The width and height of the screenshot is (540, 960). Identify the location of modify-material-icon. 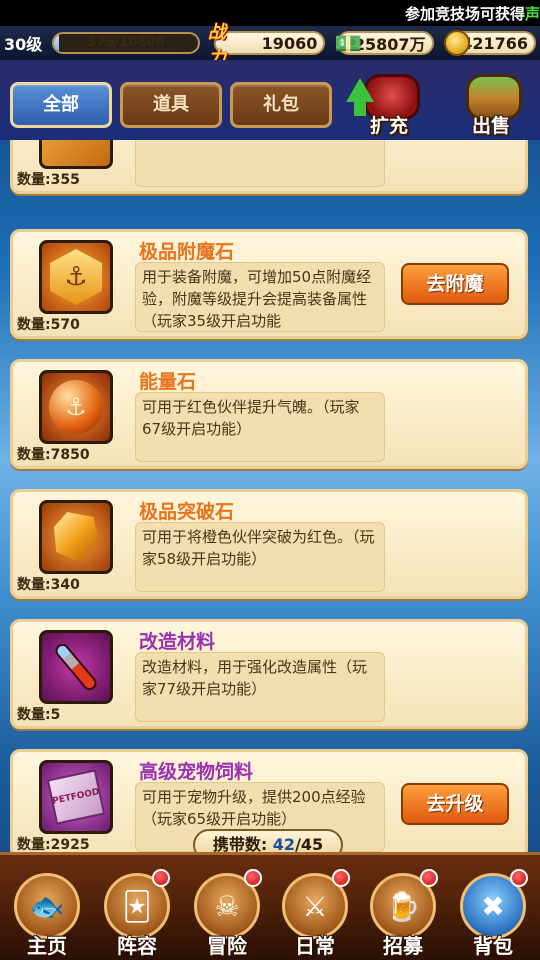
(76, 667).